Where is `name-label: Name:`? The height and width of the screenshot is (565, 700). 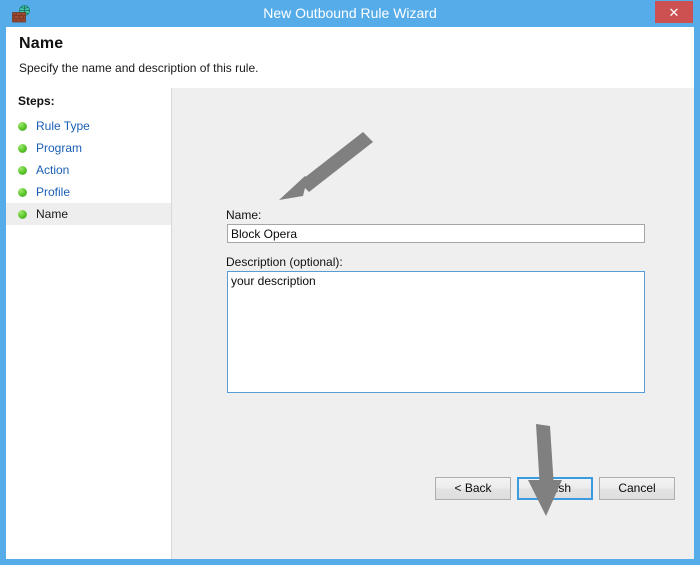
name-label: Name: is located at coordinates (244, 215).